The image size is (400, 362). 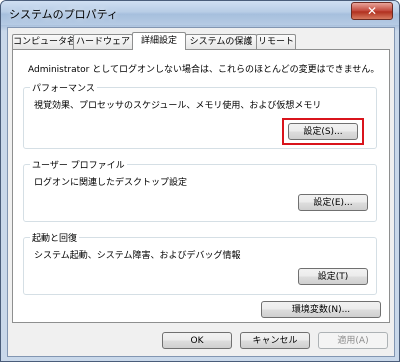 I want to click on user-profiles-legend: ユーザー プロファイル, so click(x=78, y=164).